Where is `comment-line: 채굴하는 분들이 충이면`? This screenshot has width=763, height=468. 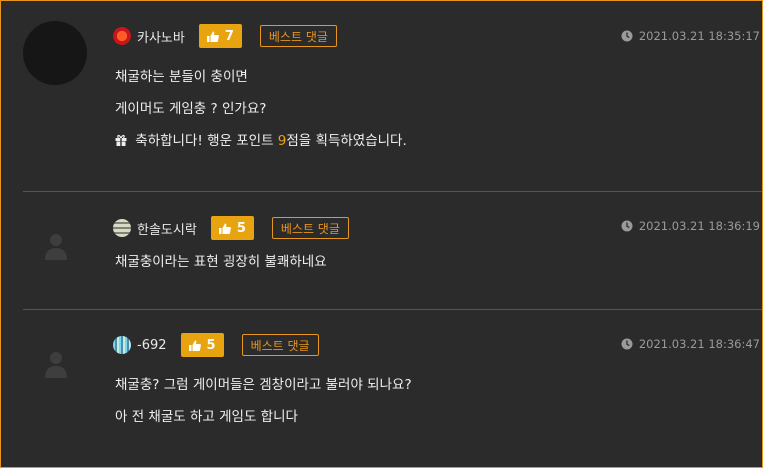 comment-line: 채굴하는 분들이 충이면 is located at coordinates (181, 77).